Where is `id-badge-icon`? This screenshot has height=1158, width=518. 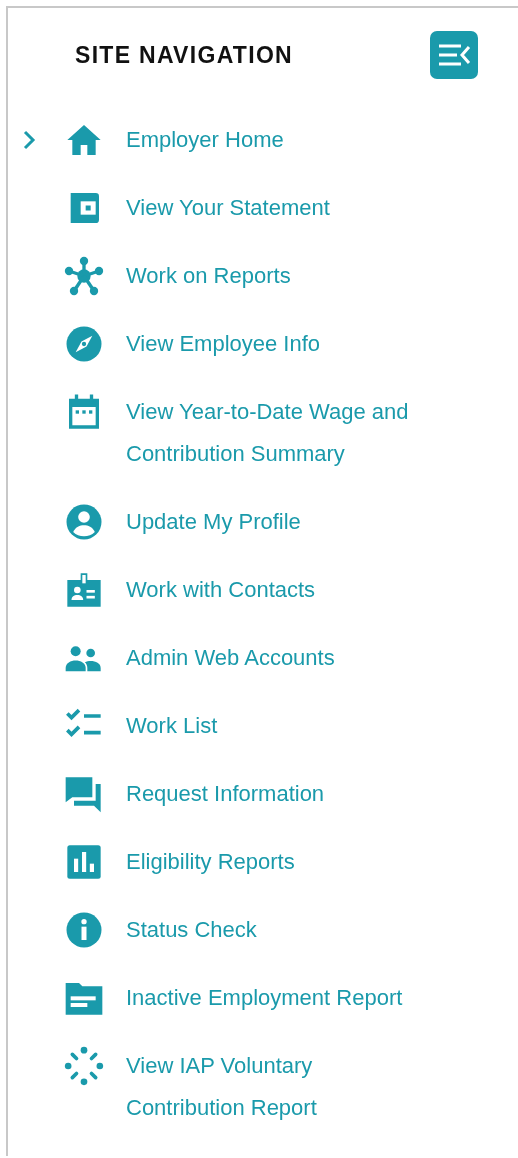 id-badge-icon is located at coordinates (84, 590).